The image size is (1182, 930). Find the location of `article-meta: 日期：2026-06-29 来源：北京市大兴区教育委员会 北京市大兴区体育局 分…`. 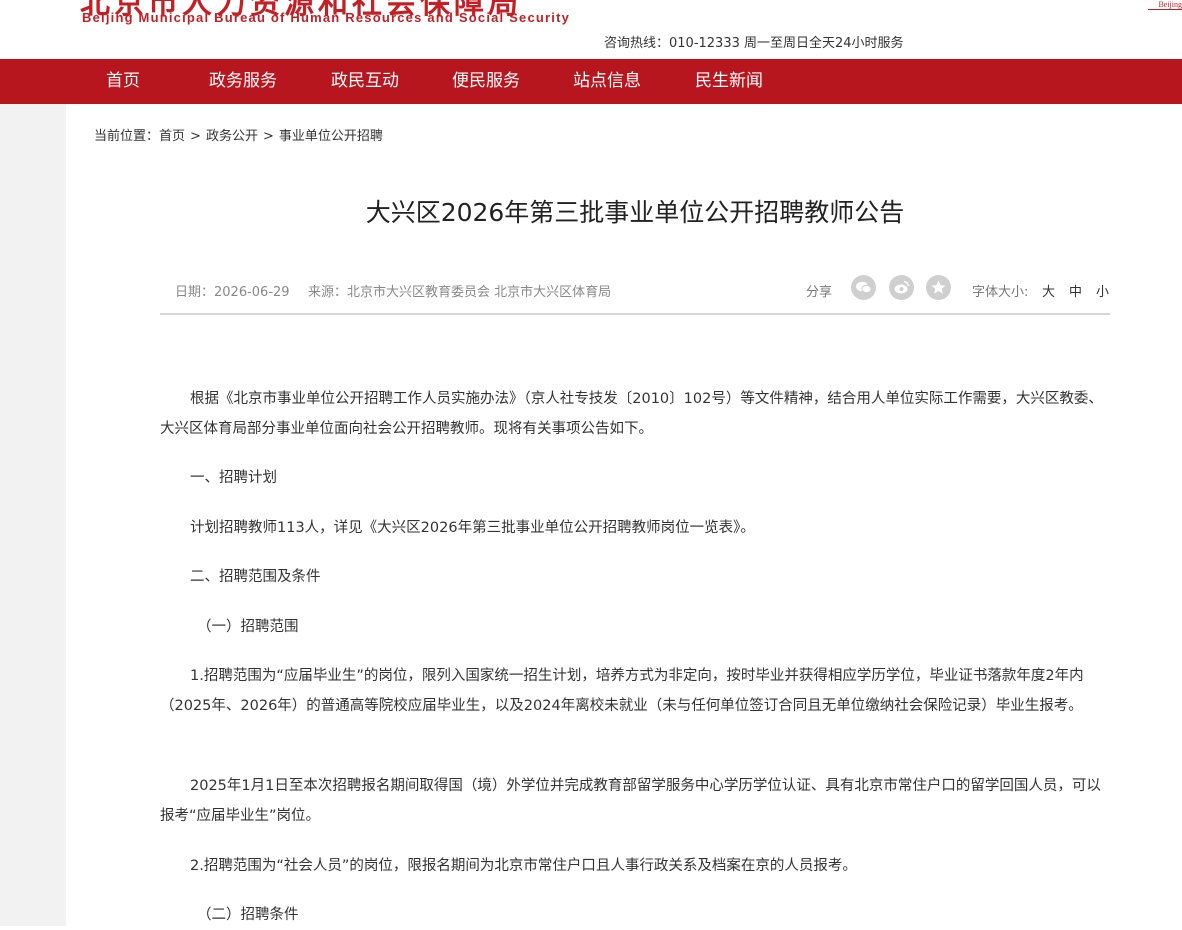

article-meta: 日期：2026-06-29 来源：北京市大兴区教育委员会 北京市大兴区体育局 分… is located at coordinates (635, 288).